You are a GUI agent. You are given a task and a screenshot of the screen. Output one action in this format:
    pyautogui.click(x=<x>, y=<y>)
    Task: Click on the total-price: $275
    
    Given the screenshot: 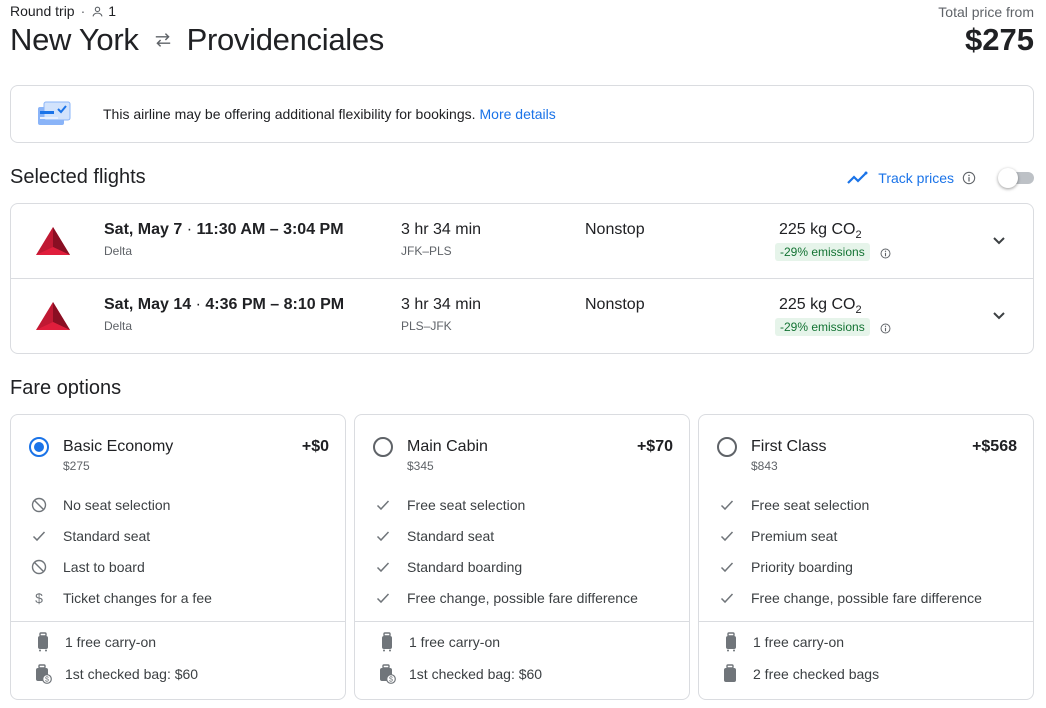 What is the action you would take?
    pyautogui.click(x=999, y=39)
    